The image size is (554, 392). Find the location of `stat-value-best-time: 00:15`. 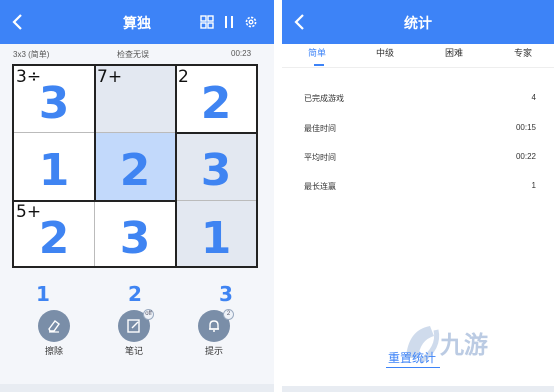

stat-value-best-time: 00:15 is located at coordinates (525, 127).